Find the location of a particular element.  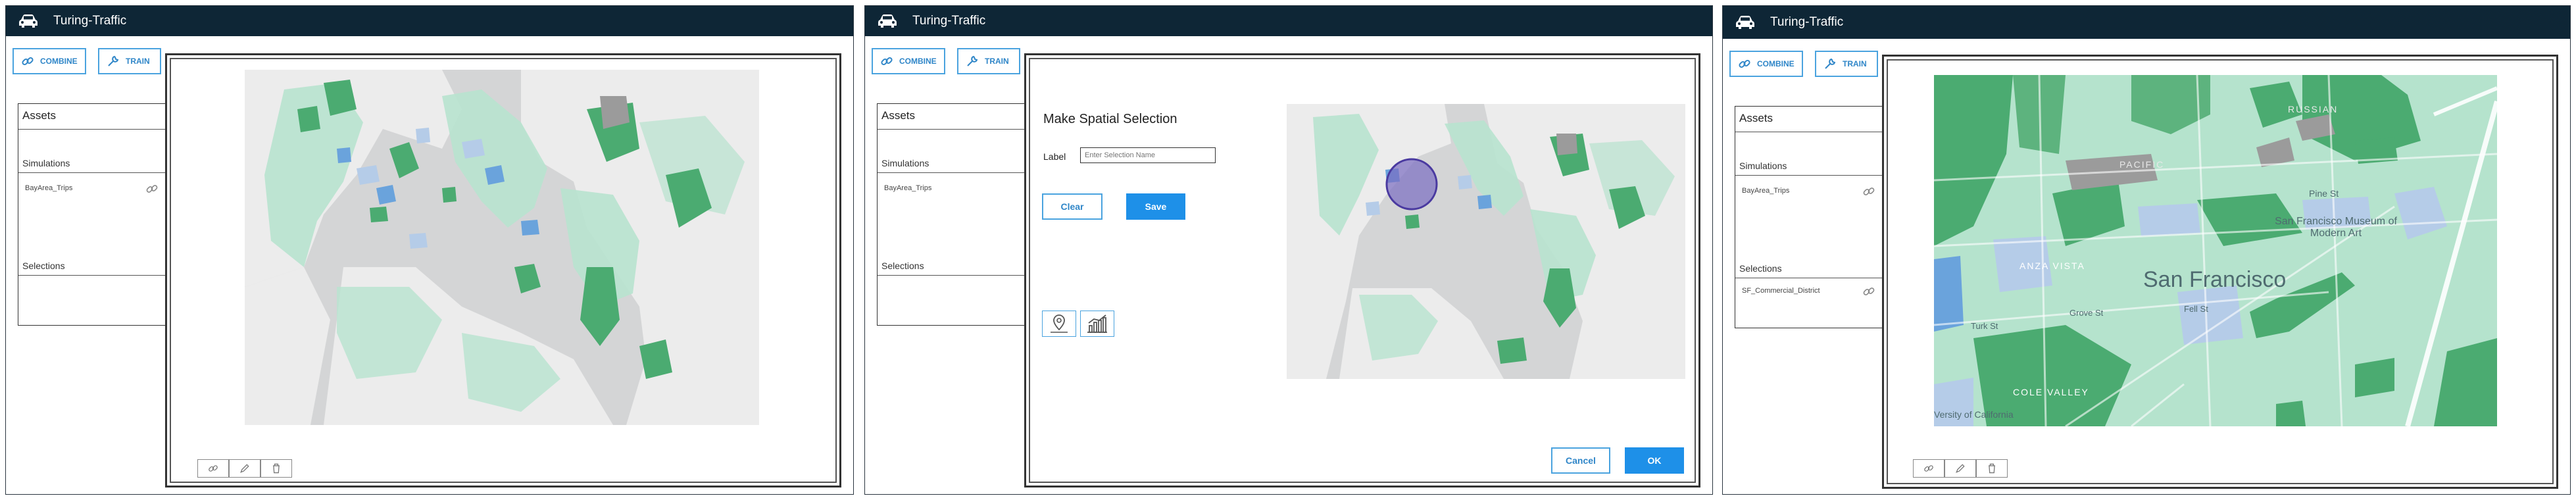

place-label: COLE VALLEY is located at coordinates (2051, 392).